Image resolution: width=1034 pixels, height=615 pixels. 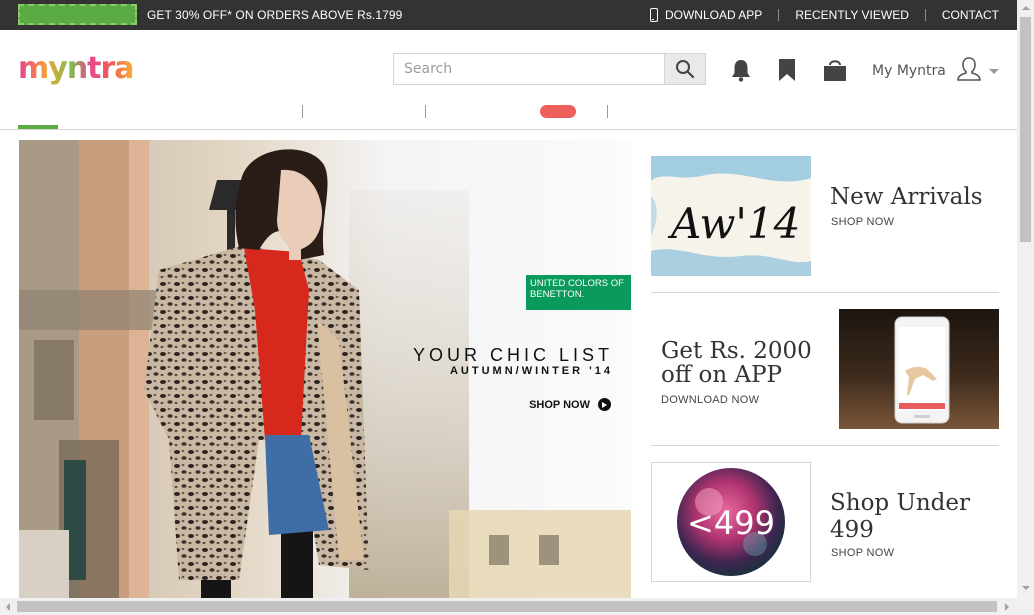 What do you see at coordinates (512, 355) in the screenshot?
I see `hero-title: YOUR CHIC LIST` at bounding box center [512, 355].